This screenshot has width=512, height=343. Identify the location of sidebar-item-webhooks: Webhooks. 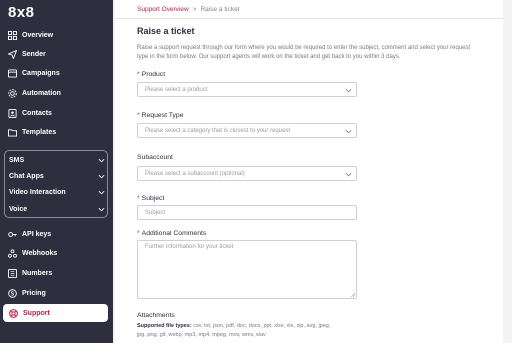
(56, 253).